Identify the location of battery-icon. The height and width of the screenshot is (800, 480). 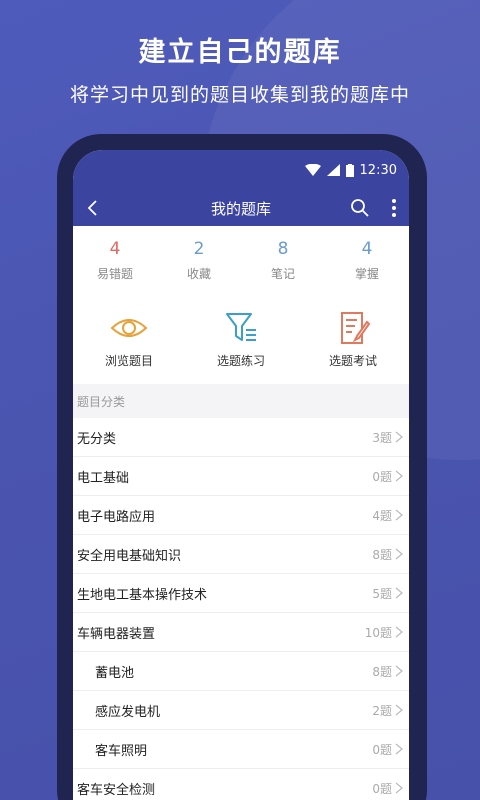
(349, 170).